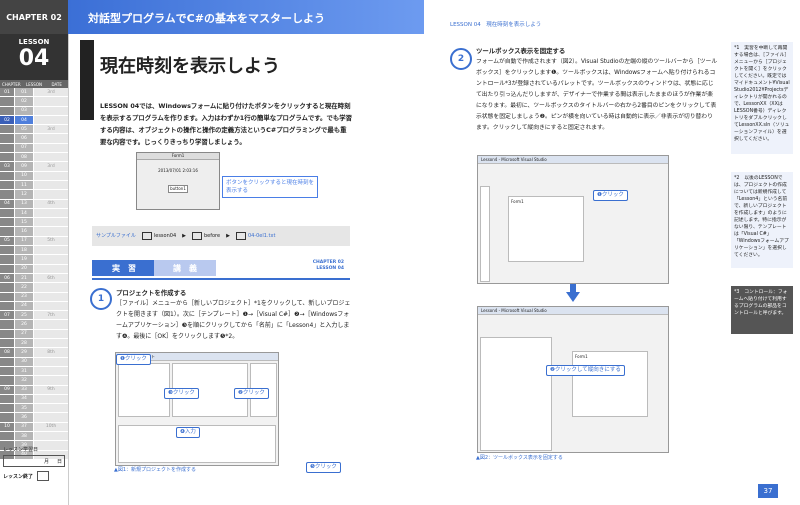 This screenshot has width=800, height=505. I want to click on right-header-band: LESSON 04 現在時刻を表示しよう, so click(612, 17).